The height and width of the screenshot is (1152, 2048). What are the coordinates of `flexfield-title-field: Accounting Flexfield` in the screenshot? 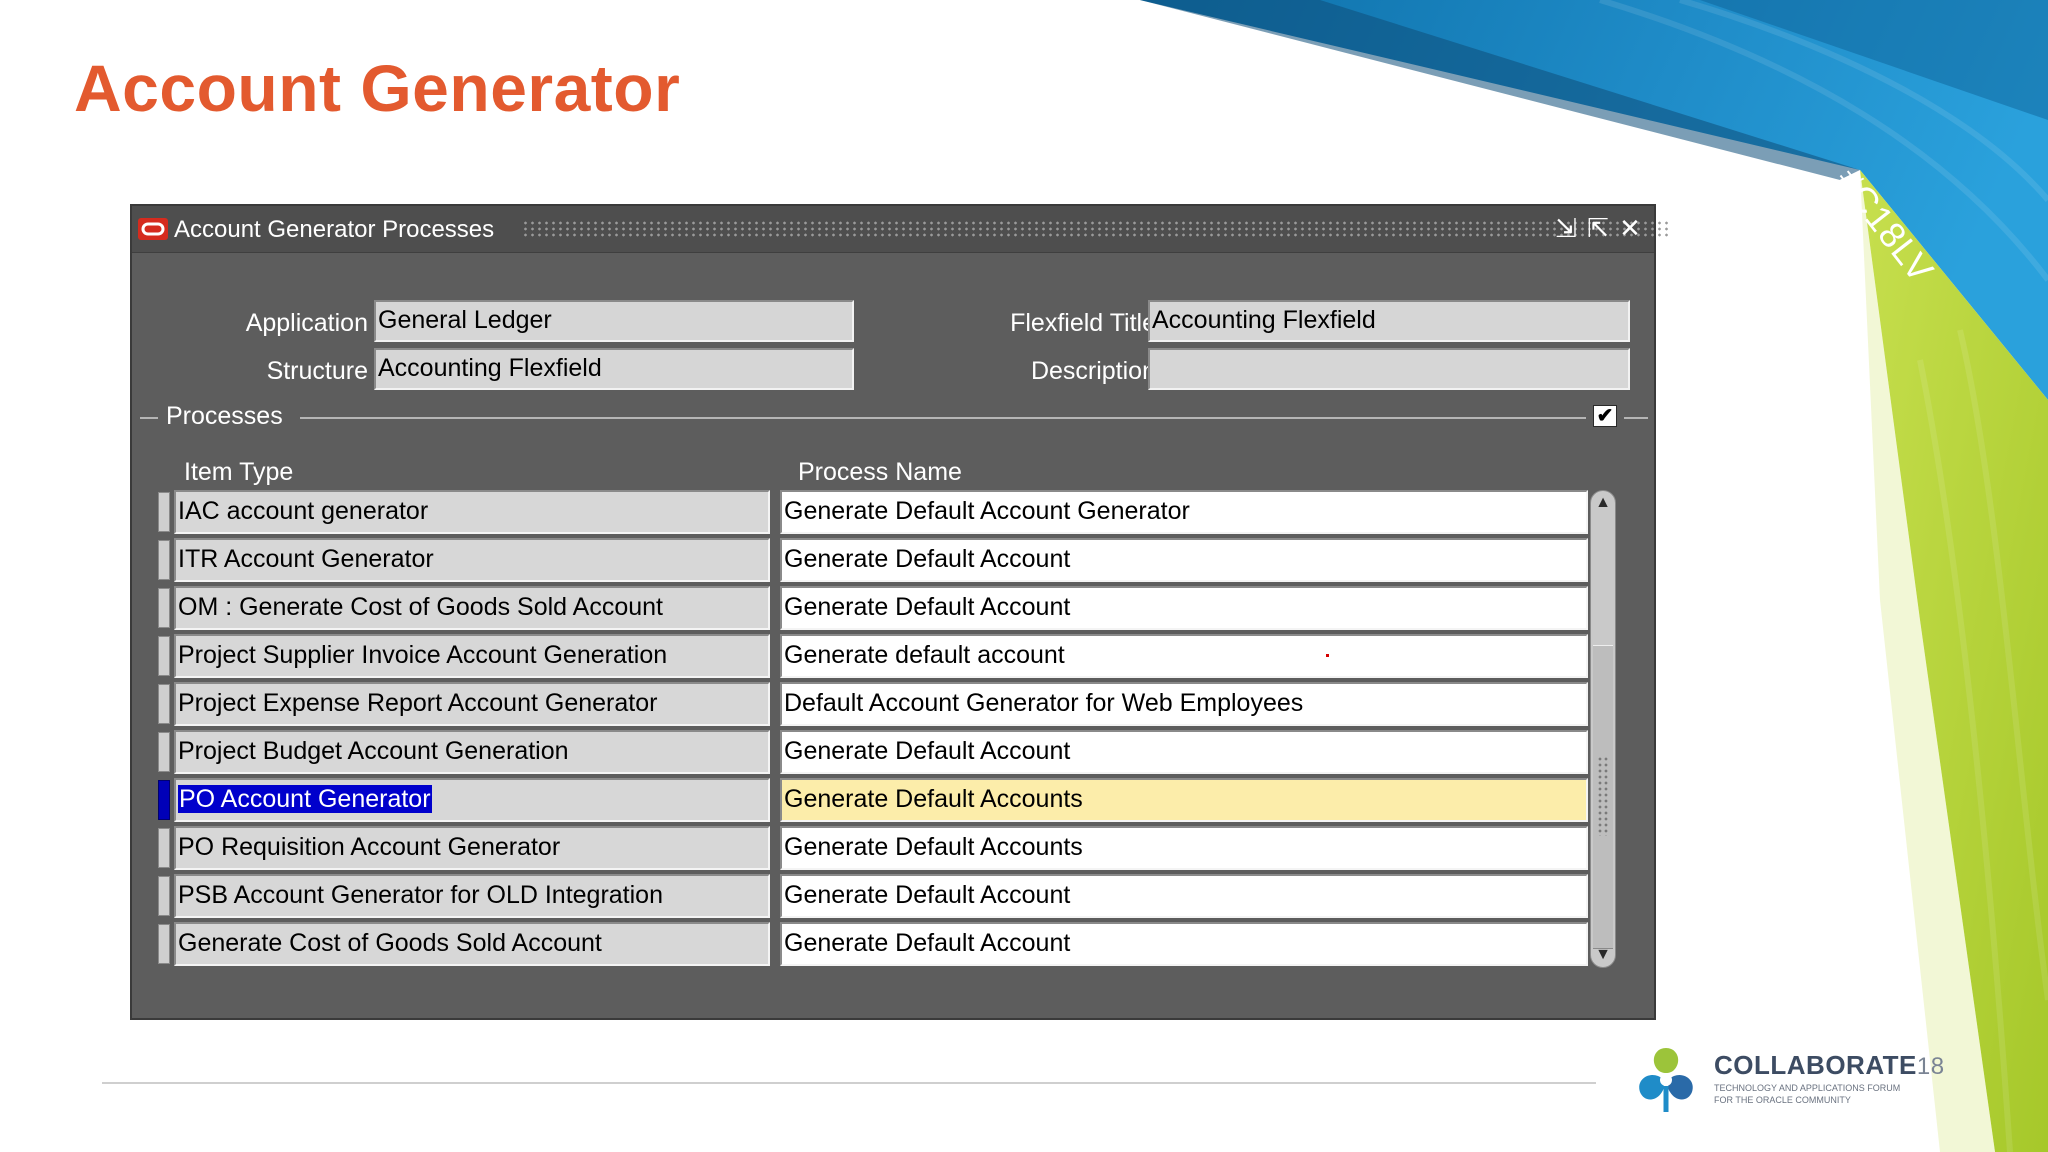 It's located at (1389, 321).